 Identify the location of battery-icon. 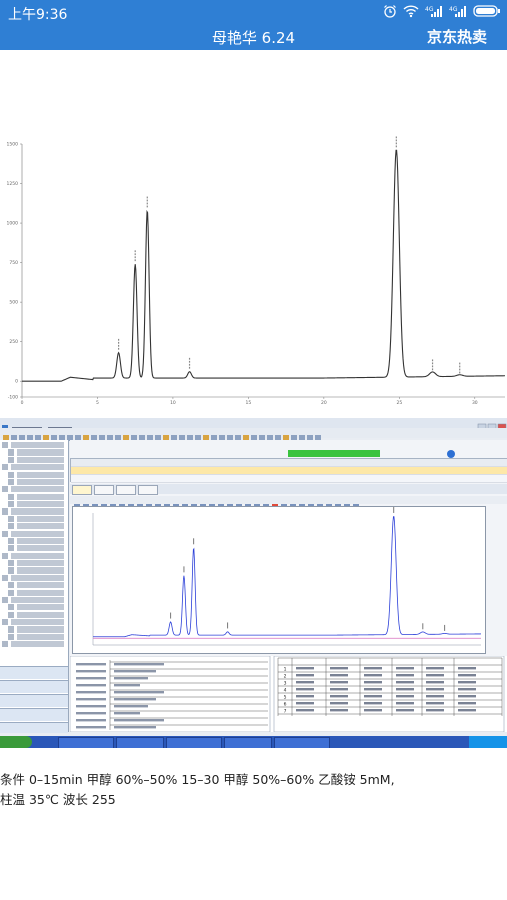
(487, 12).